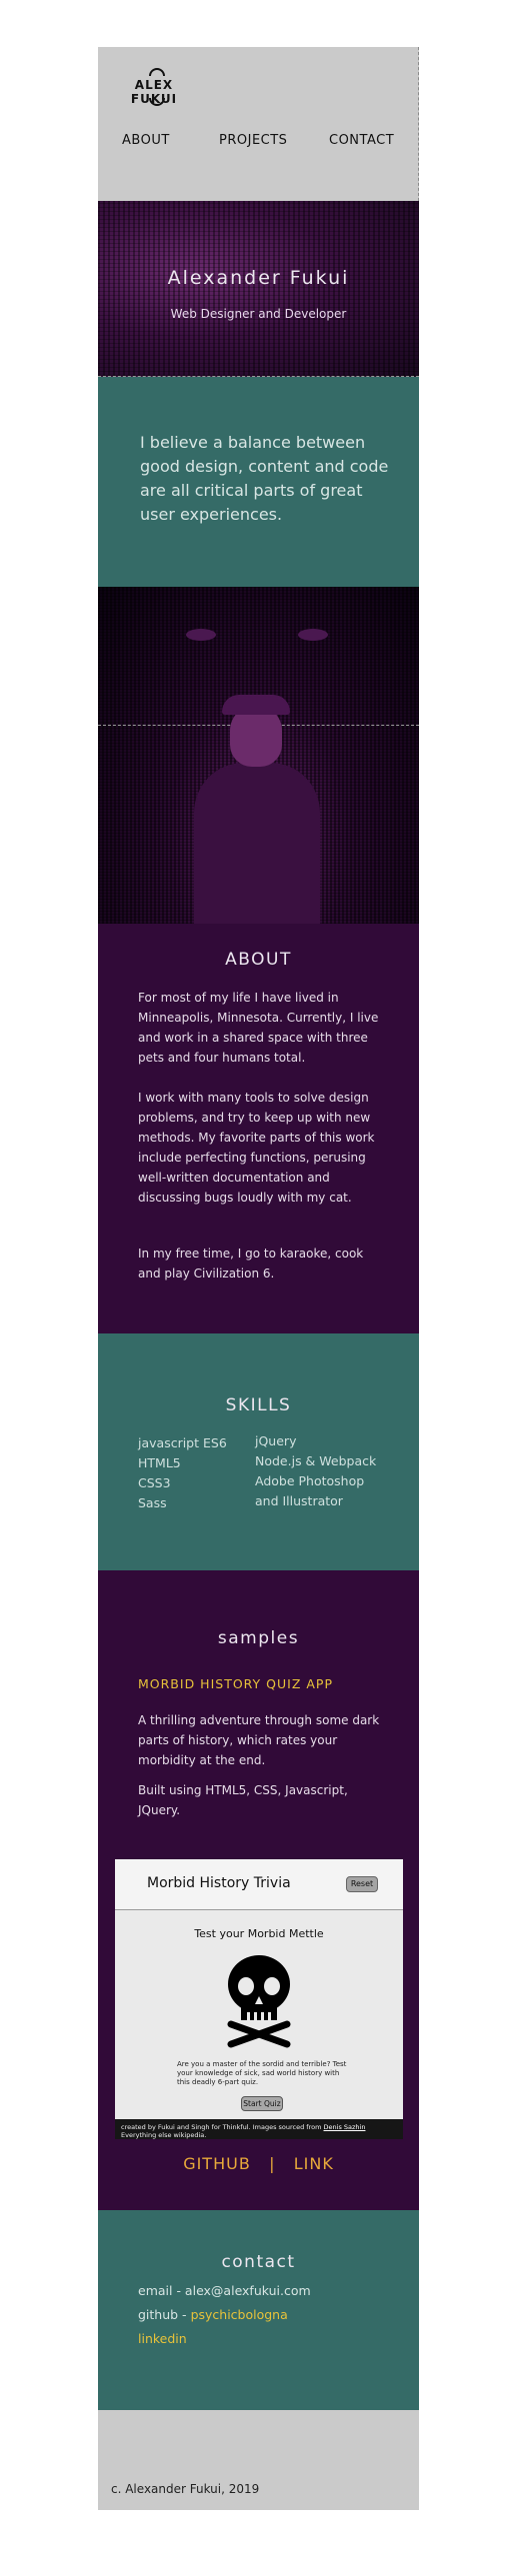 The image size is (512, 2576). I want to click on github-handle-link: psychicbologna, so click(239, 2315).